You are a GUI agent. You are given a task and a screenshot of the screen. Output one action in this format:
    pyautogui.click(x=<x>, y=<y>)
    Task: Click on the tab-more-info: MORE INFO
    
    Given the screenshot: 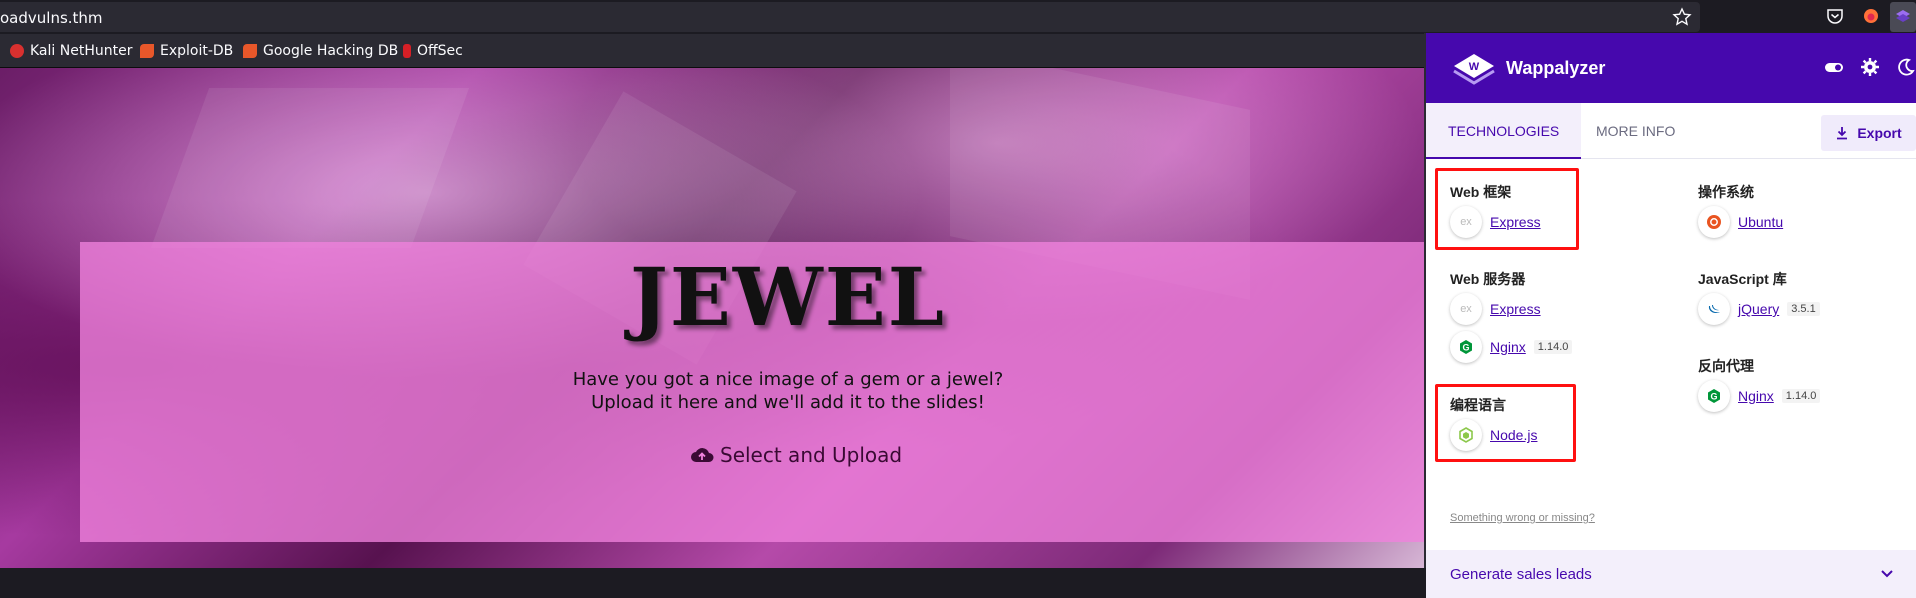 What is the action you would take?
    pyautogui.click(x=1635, y=131)
    